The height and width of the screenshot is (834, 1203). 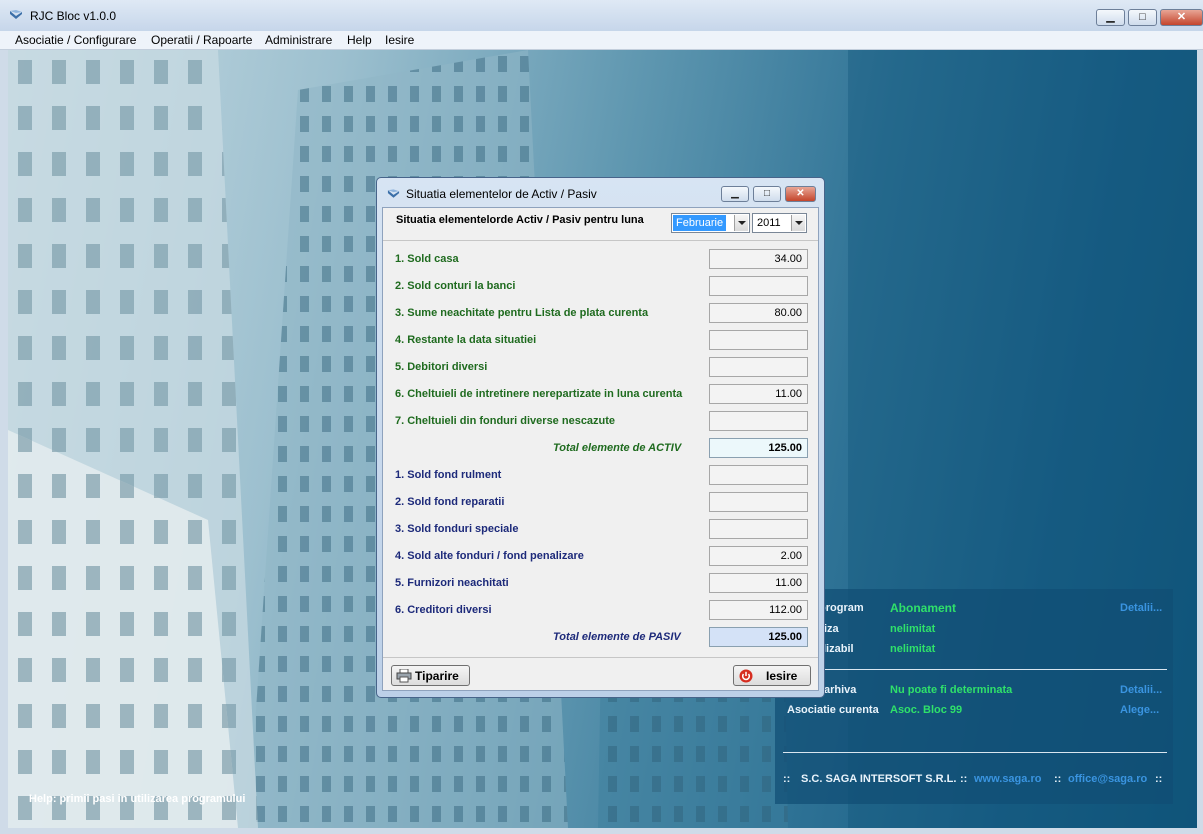 What do you see at coordinates (758, 313) in the screenshot?
I see `activ-field-sume-neachitate: 80.00` at bounding box center [758, 313].